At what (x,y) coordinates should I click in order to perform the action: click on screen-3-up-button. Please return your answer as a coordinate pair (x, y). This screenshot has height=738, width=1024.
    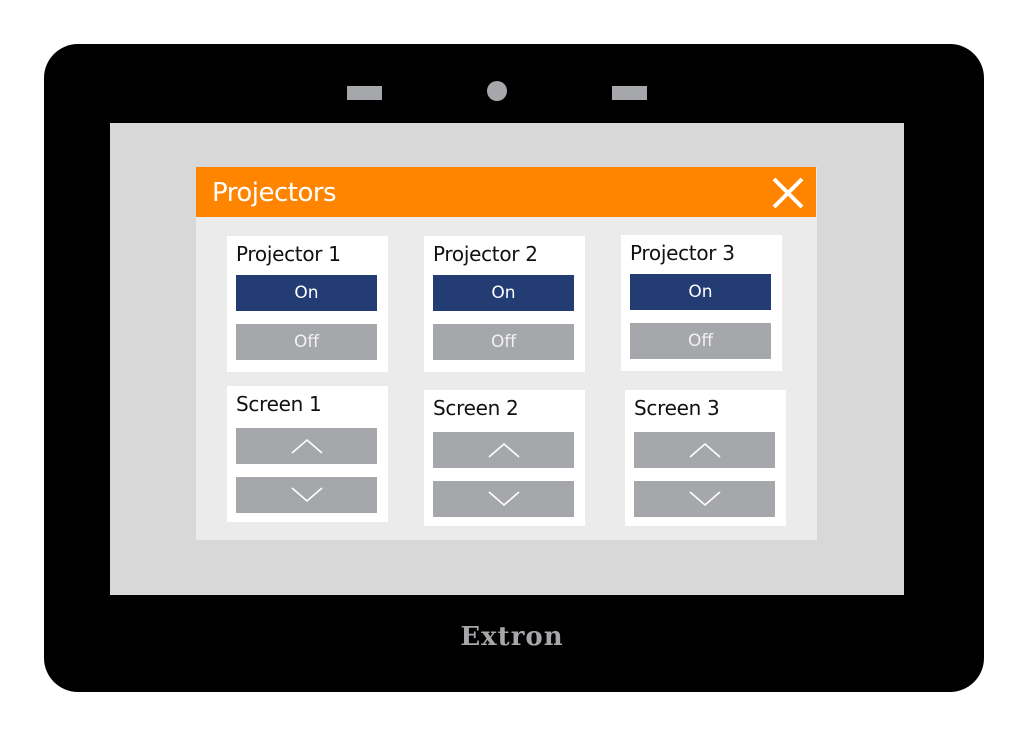
    Looking at the image, I should click on (704, 450).